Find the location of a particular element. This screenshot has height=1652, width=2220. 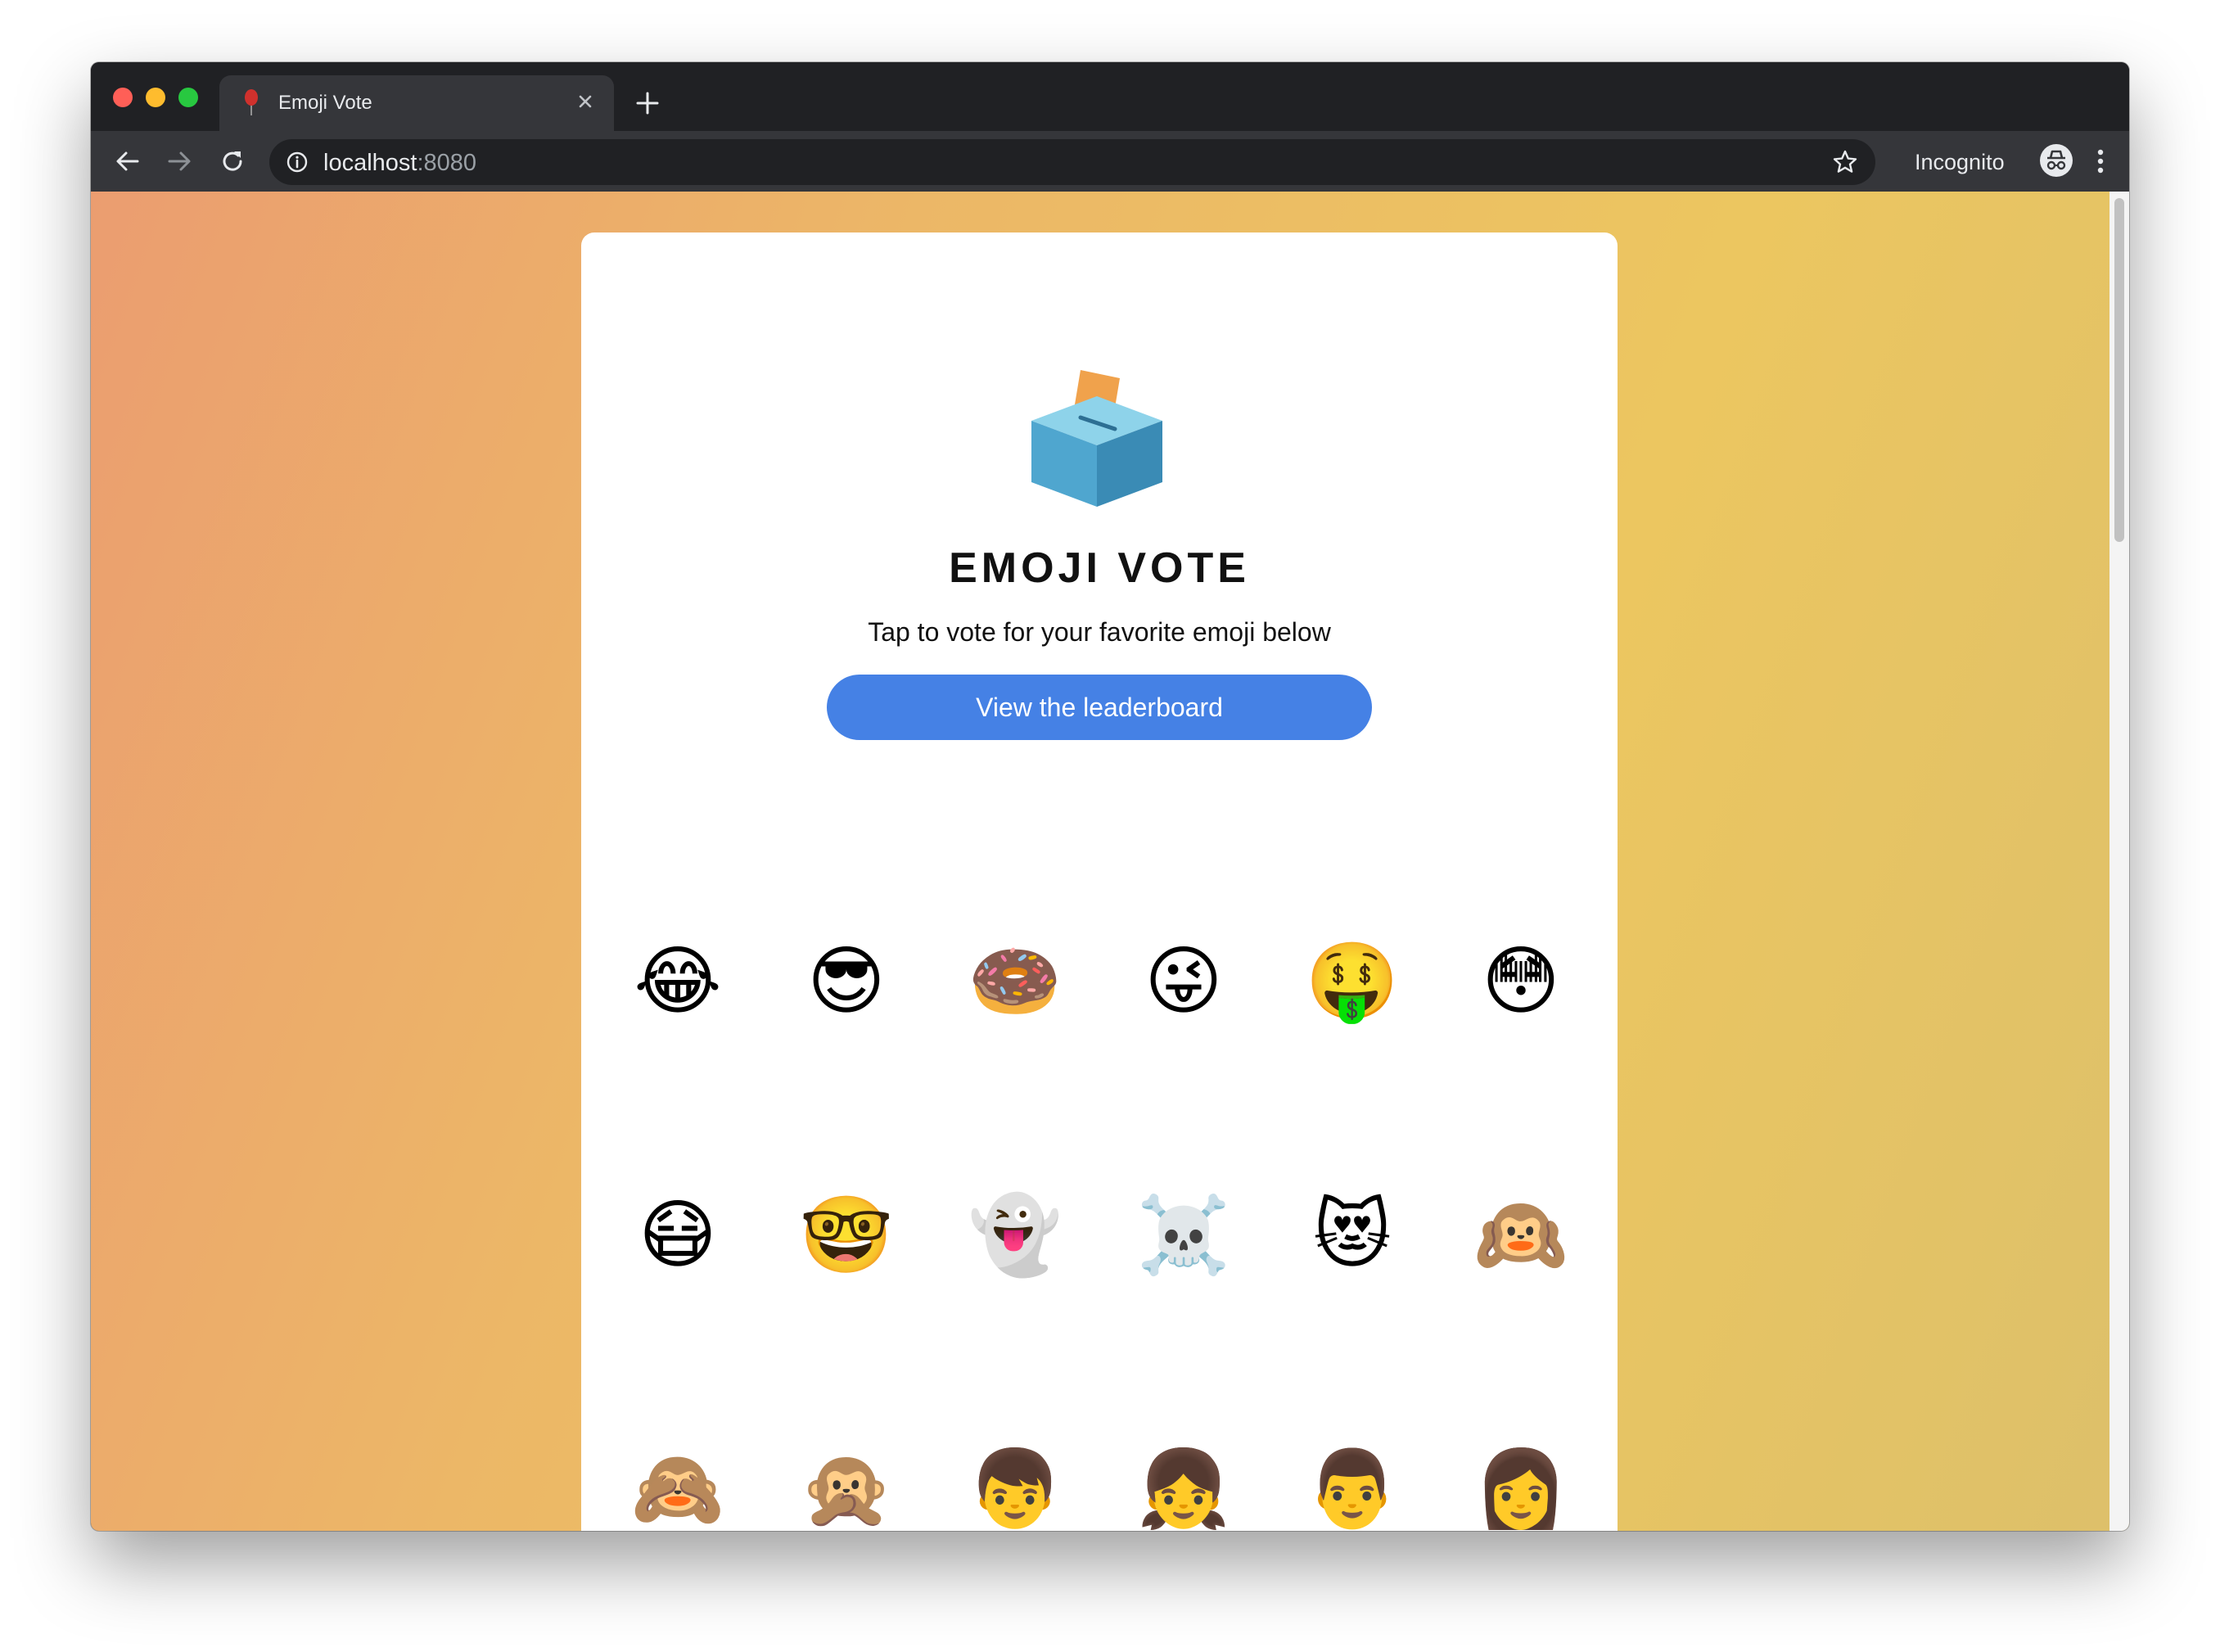

reload-icon is located at coordinates (233, 161).